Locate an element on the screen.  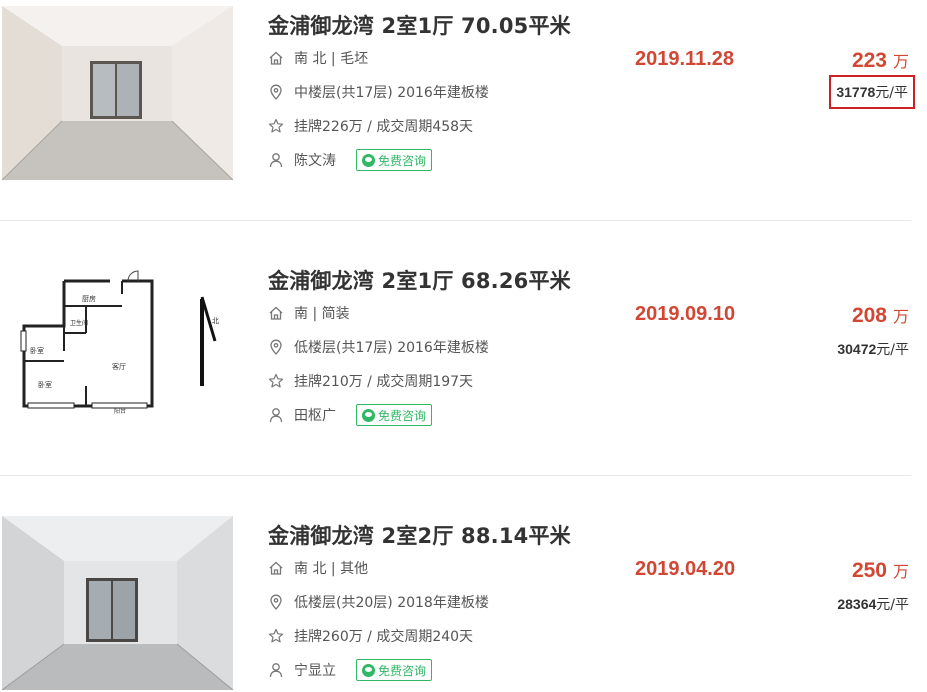
floorplan-label-kitchen: 厨房 is located at coordinates (89, 298).